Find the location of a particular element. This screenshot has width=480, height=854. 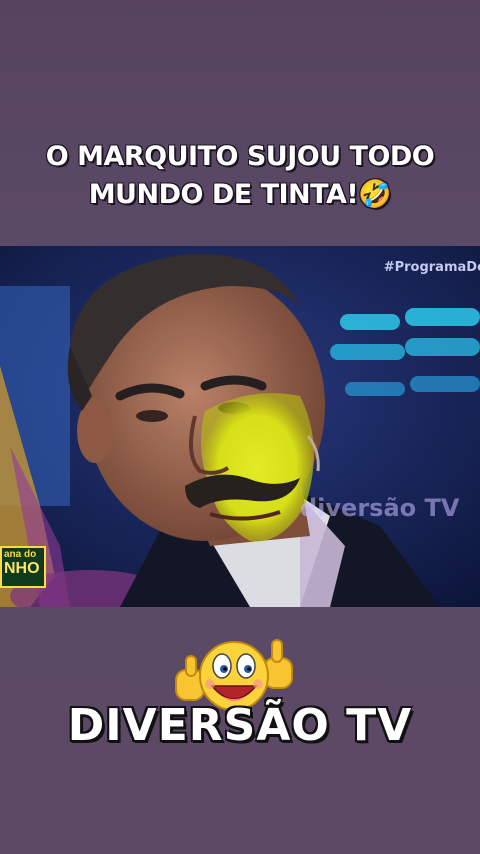

video-caption: O MARQUITO SUJOU TODO MUNDO DE TINTA!🤣 is located at coordinates (240, 176).